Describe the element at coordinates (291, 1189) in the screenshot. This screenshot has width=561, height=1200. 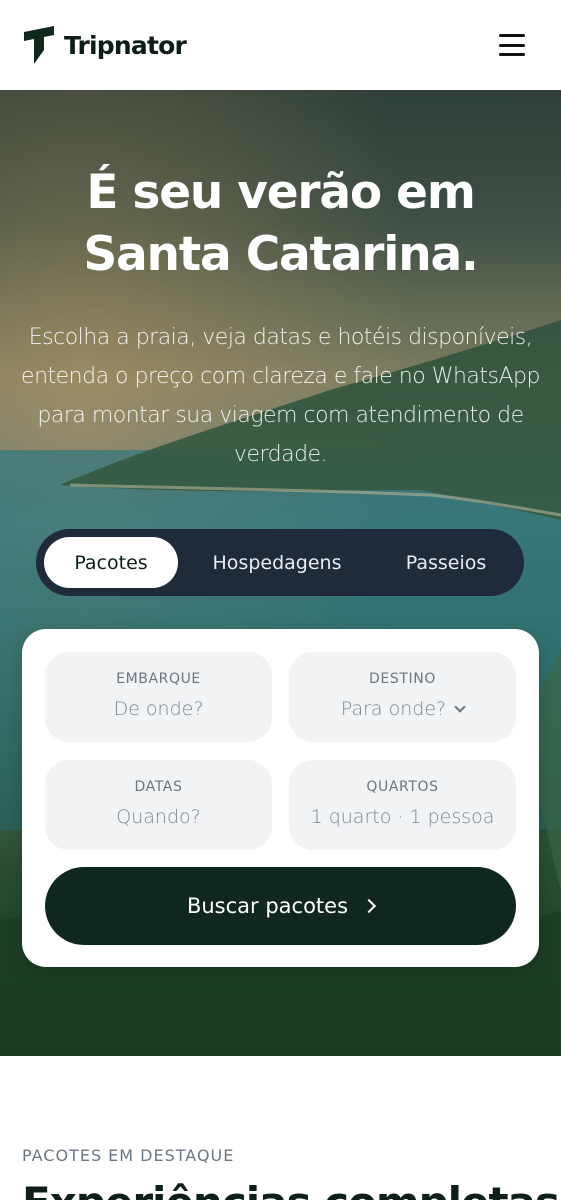
I see `featured-title: Experiências completas` at that location.